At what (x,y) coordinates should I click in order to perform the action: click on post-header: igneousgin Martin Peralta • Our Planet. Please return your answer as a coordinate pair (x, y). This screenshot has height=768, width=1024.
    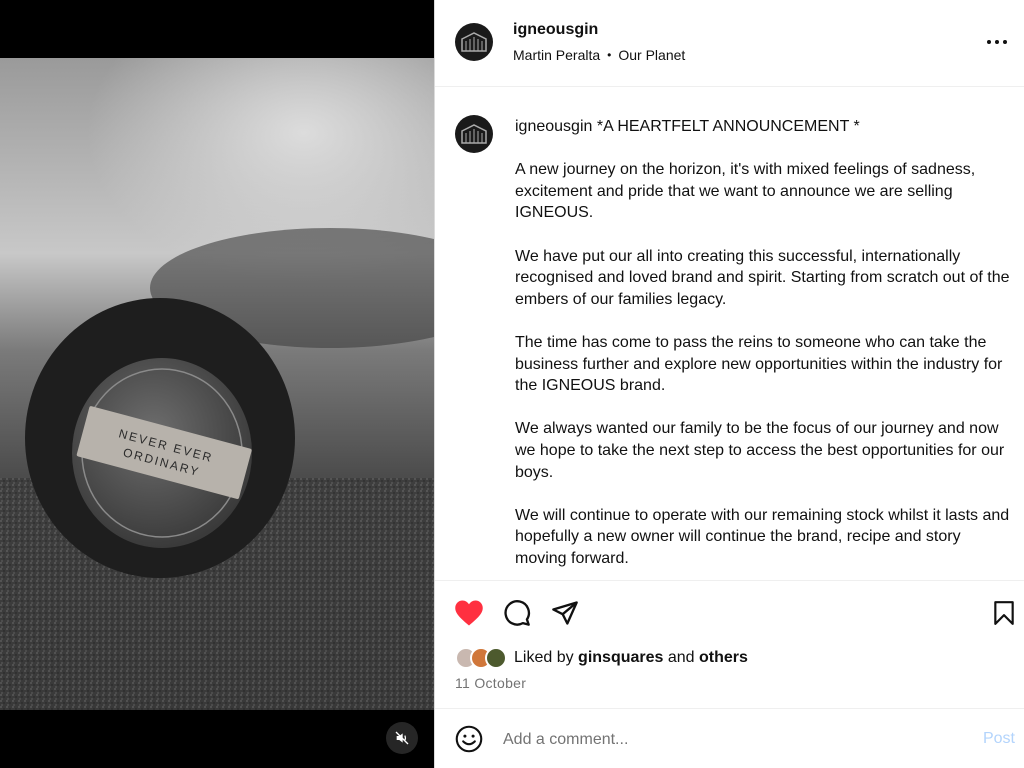
    Looking at the image, I should click on (729, 43).